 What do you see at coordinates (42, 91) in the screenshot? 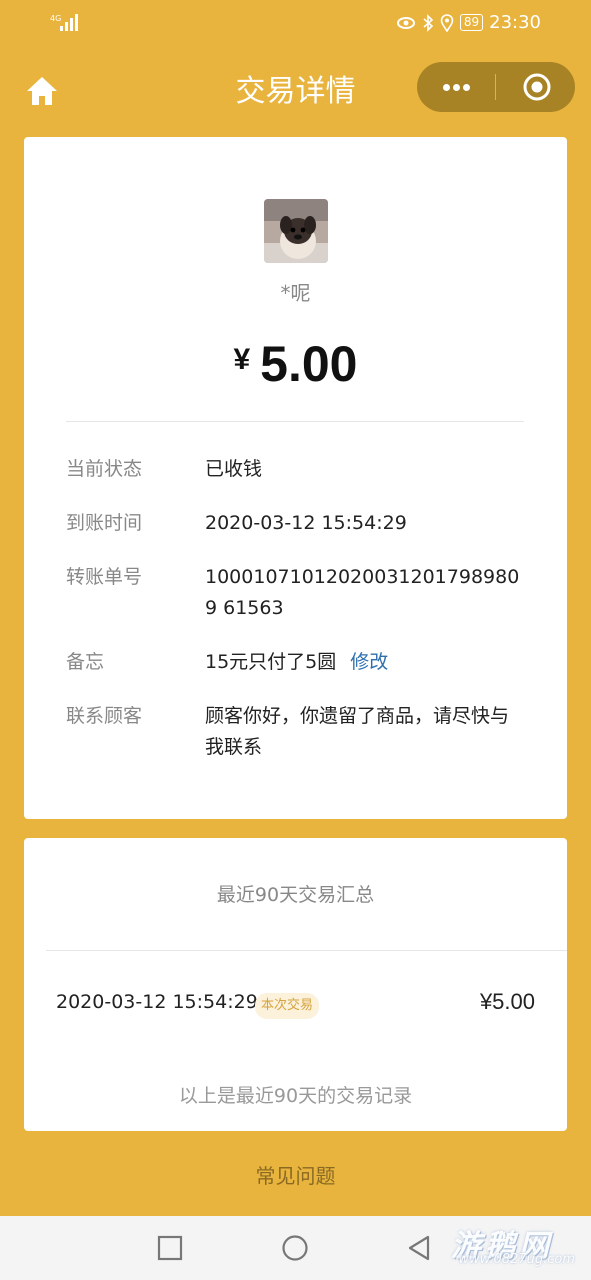
I see `home-icon` at bounding box center [42, 91].